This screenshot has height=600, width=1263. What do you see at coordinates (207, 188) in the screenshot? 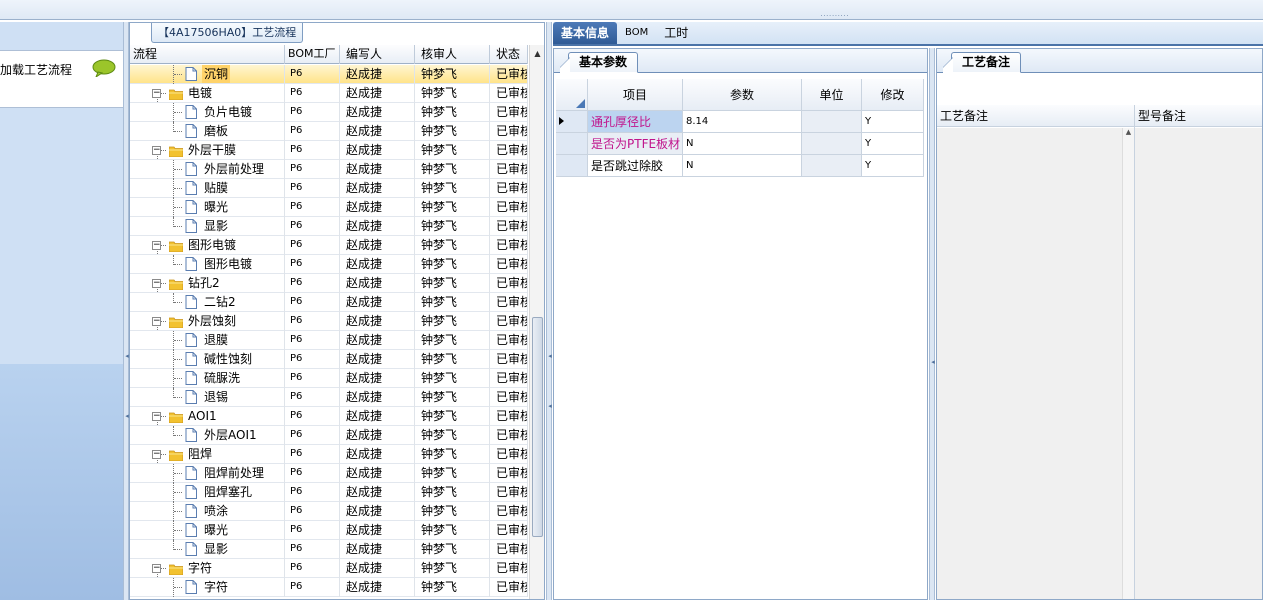
I see `tree-node: 贴膜` at bounding box center [207, 188].